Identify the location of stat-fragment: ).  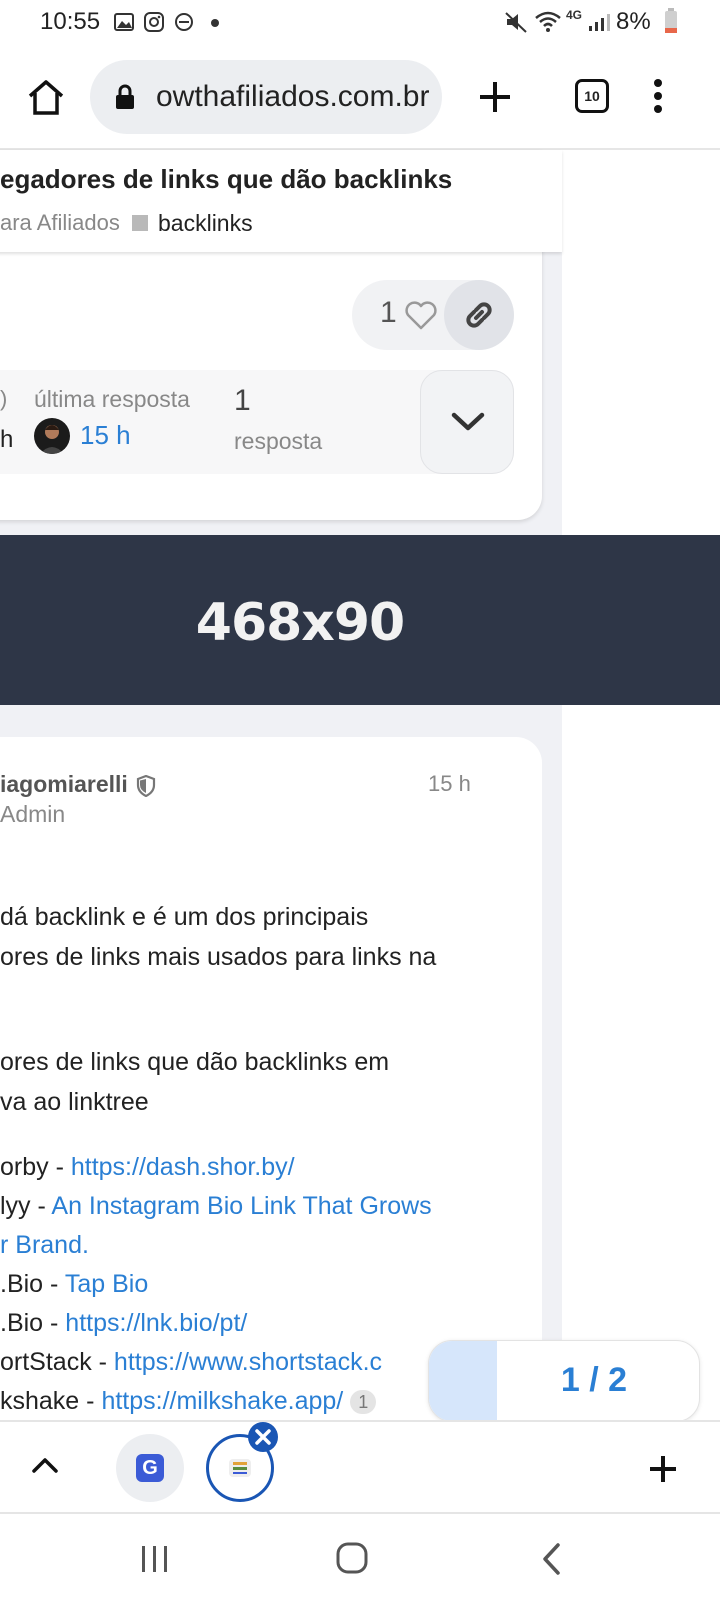
(4, 398).